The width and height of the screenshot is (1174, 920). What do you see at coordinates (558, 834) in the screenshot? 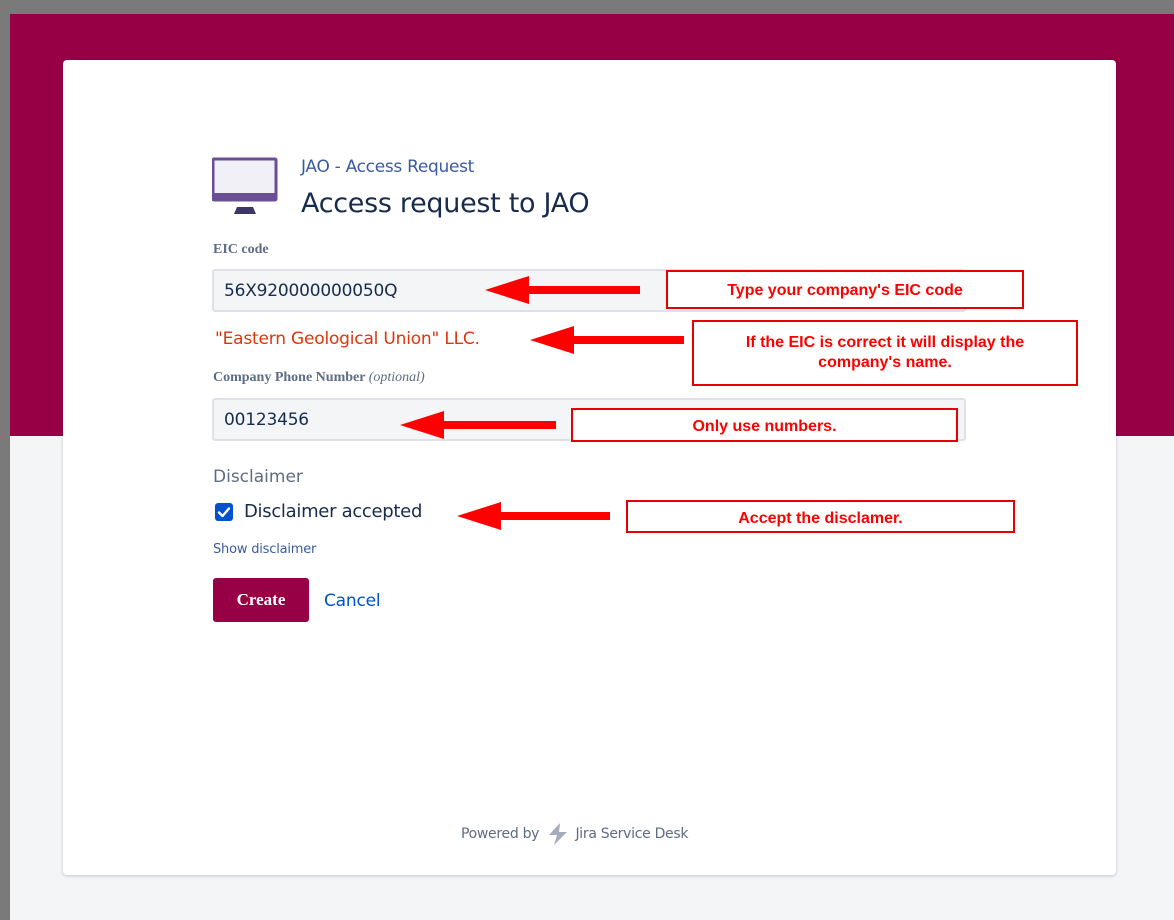
I see `jira-bolt-icon` at bounding box center [558, 834].